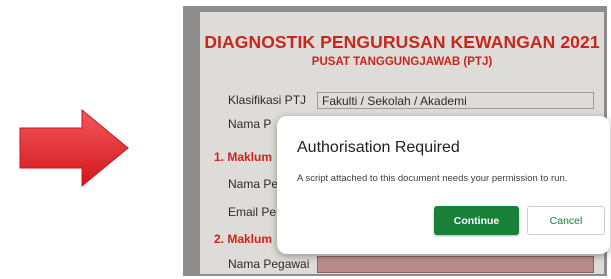  What do you see at coordinates (402, 42) in the screenshot?
I see `sheet-title: DIAGNOSTIK PENGURUSAN KEWANGAN 2021` at bounding box center [402, 42].